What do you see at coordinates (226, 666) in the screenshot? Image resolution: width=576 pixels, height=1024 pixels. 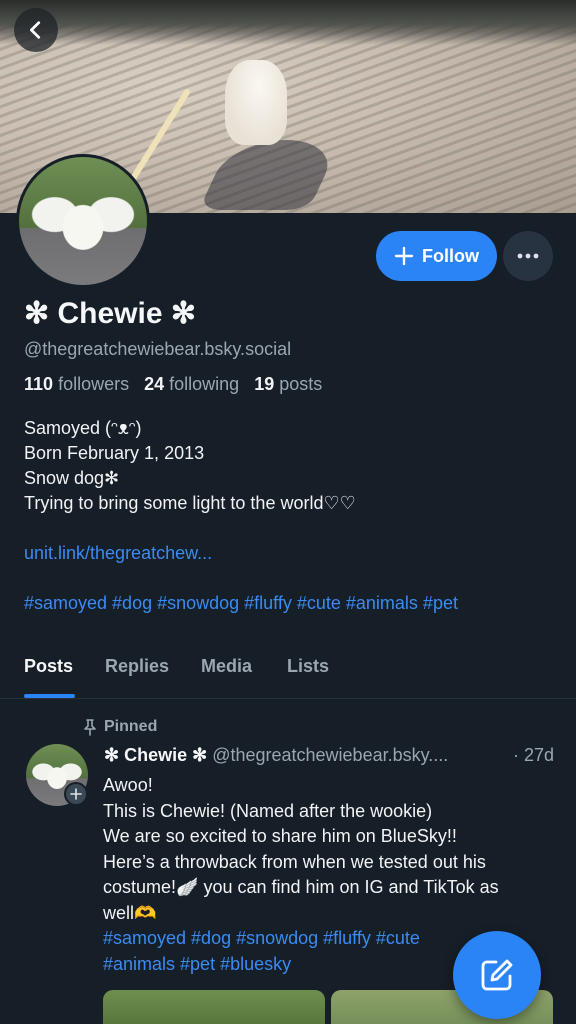 I see `tab-media: Media` at bounding box center [226, 666].